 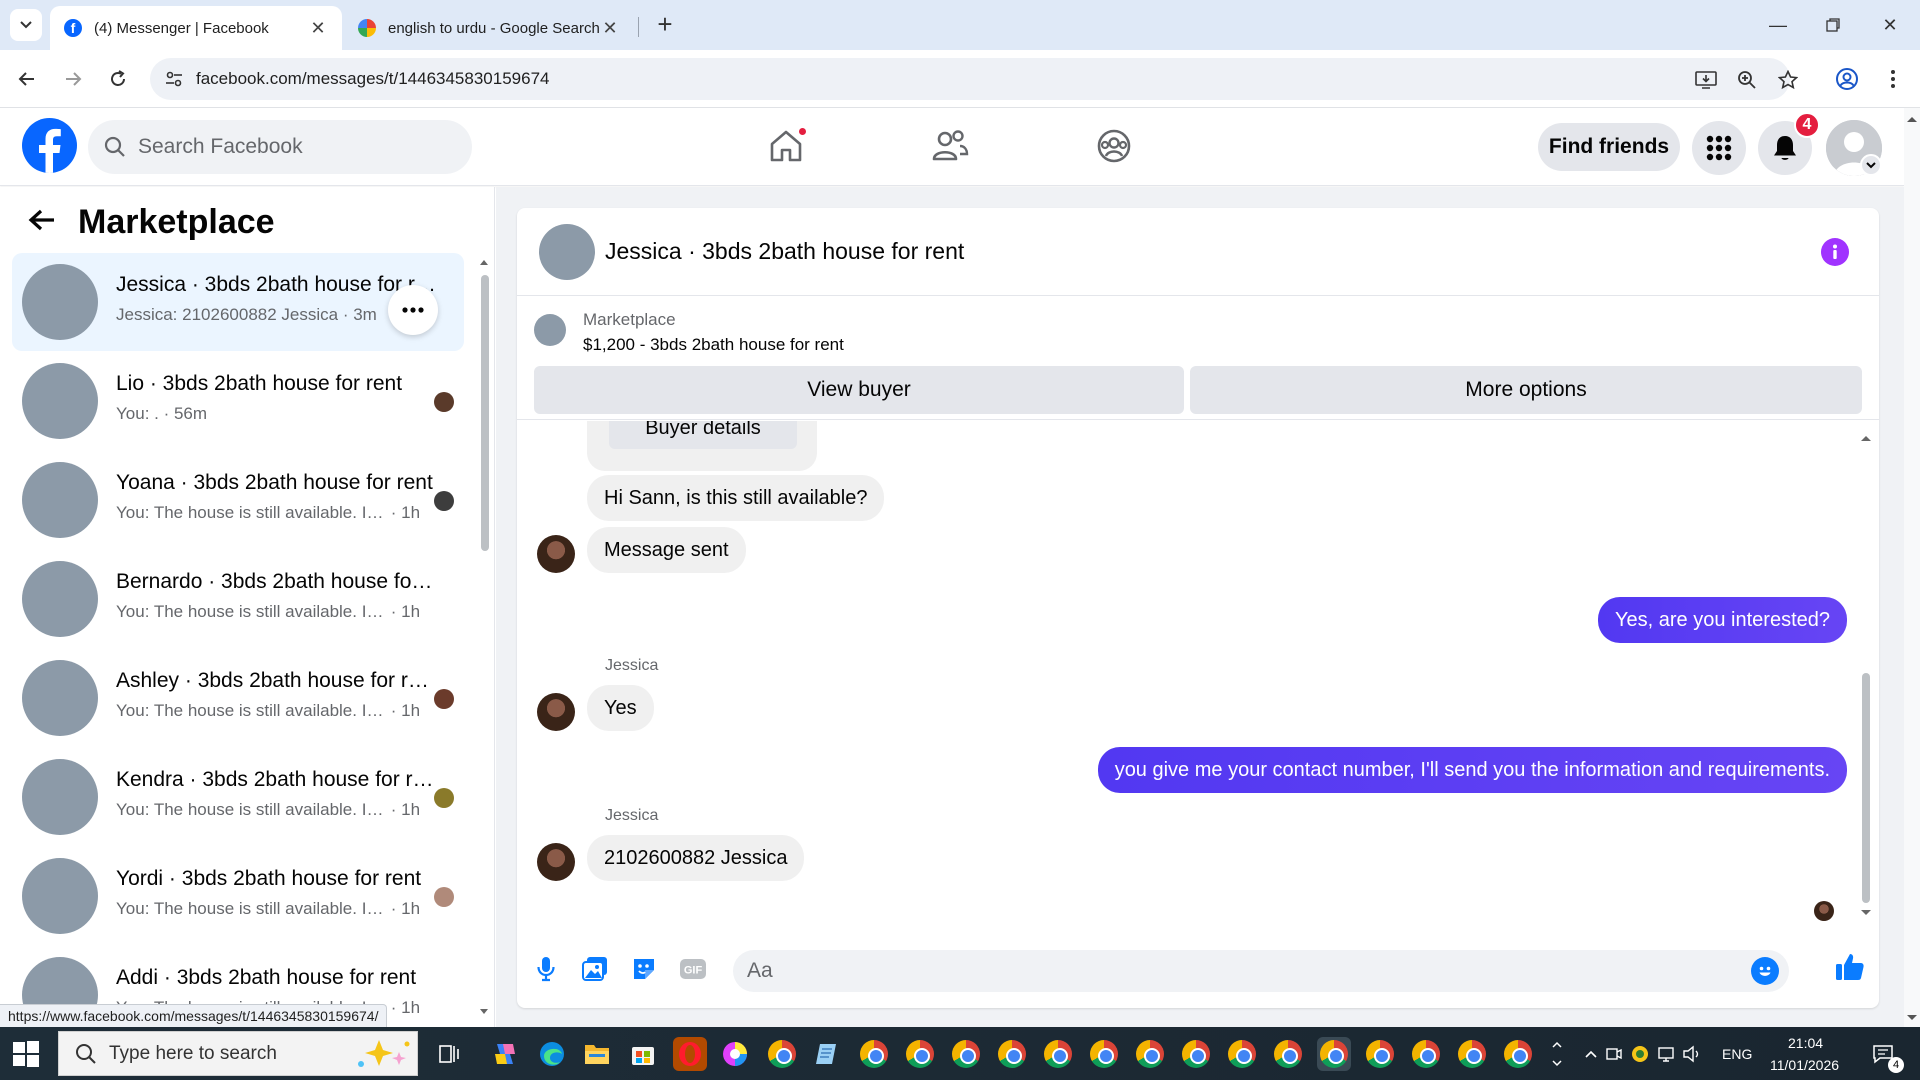 I want to click on microsoft-store-icon, so click(x=643, y=1054).